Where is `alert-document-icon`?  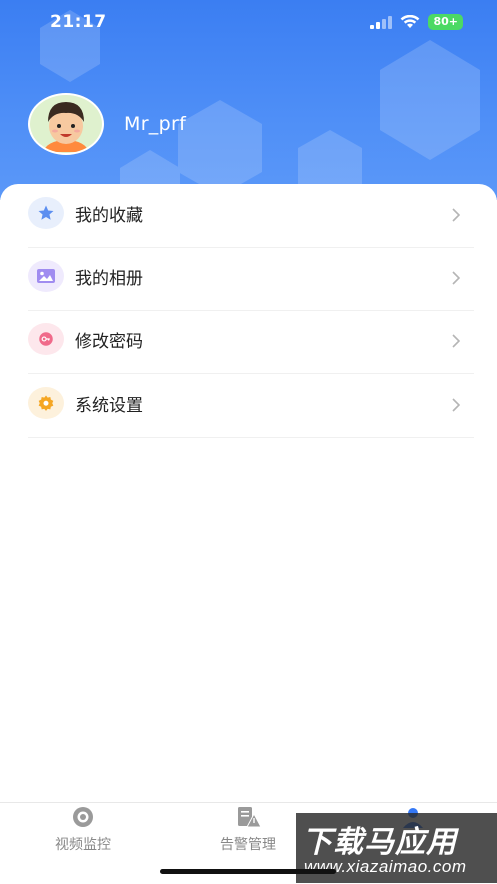
alert-document-icon is located at coordinates (250, 817).